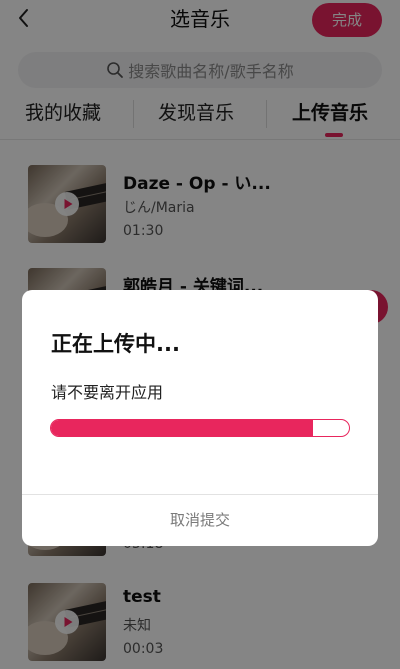 The height and width of the screenshot is (669, 400). What do you see at coordinates (200, 520) in the screenshot?
I see `cancel-submit-button: 取消提交` at bounding box center [200, 520].